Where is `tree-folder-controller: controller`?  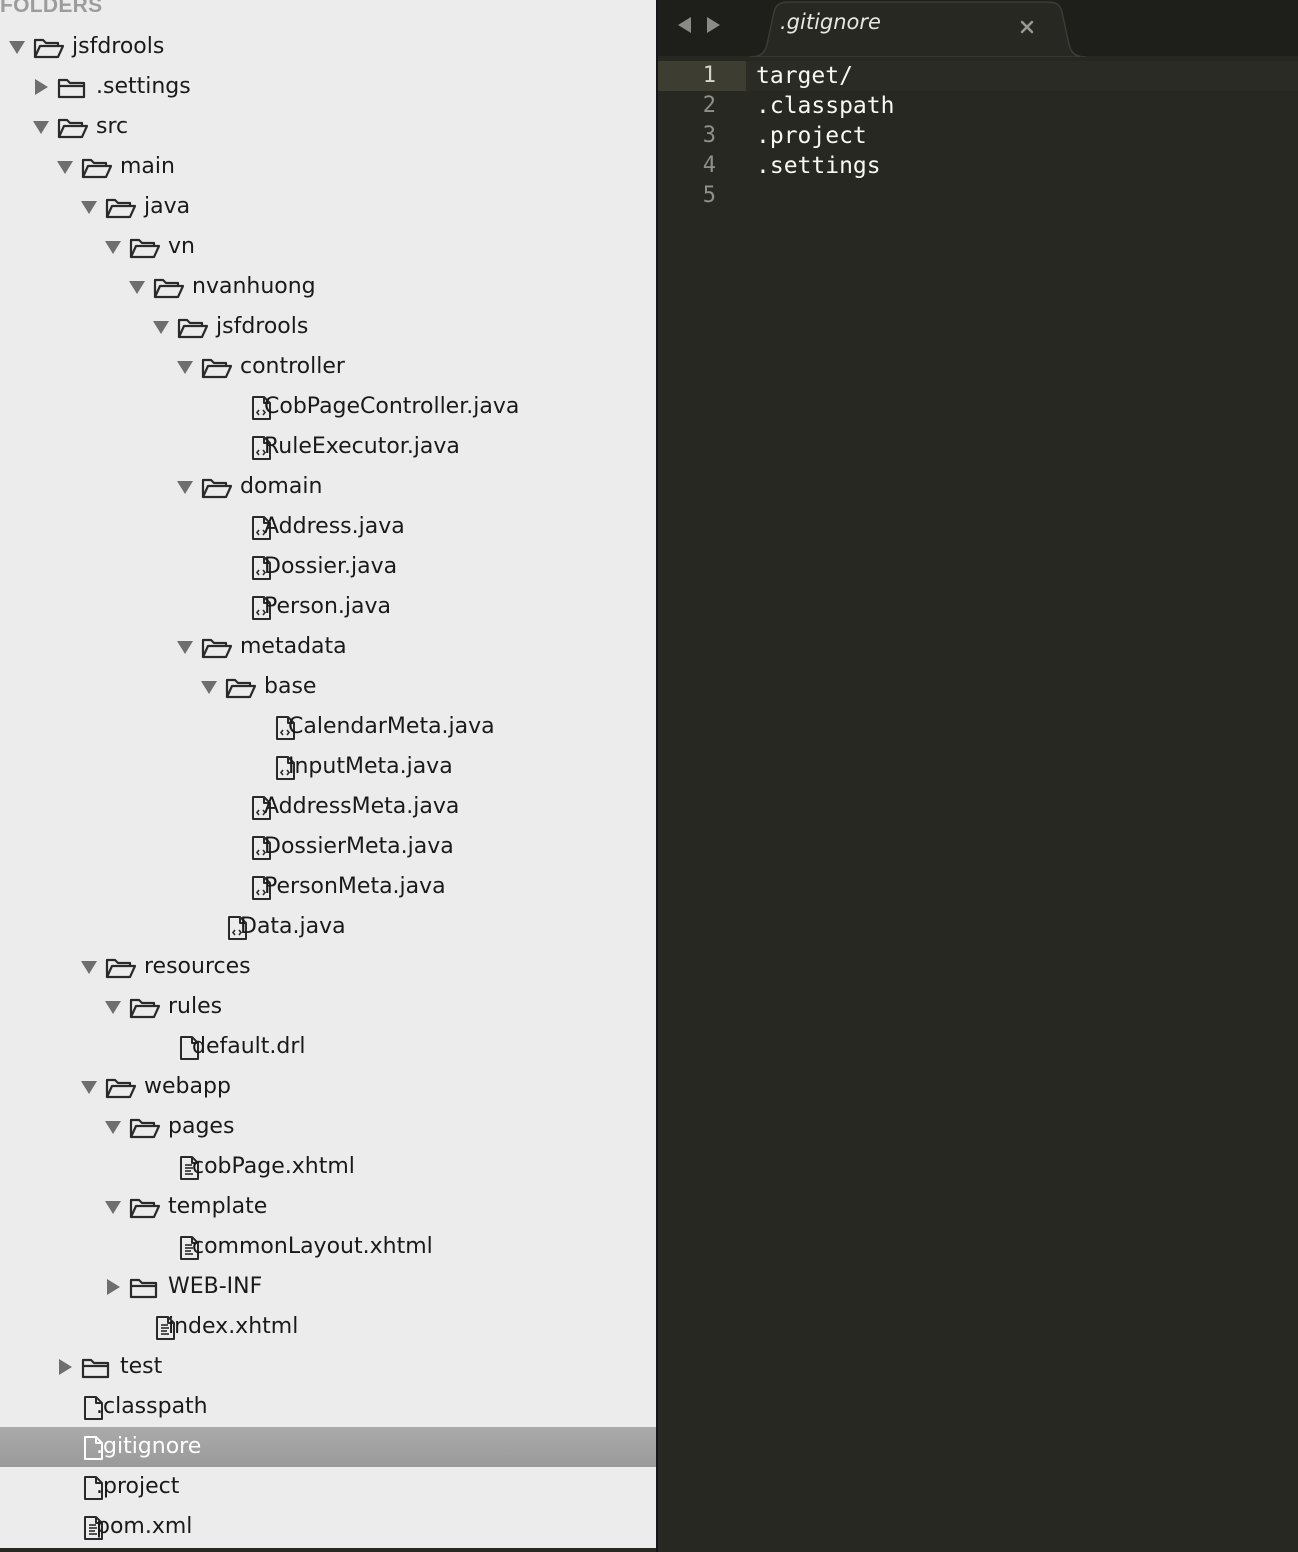
tree-folder-controller: controller is located at coordinates (328, 367).